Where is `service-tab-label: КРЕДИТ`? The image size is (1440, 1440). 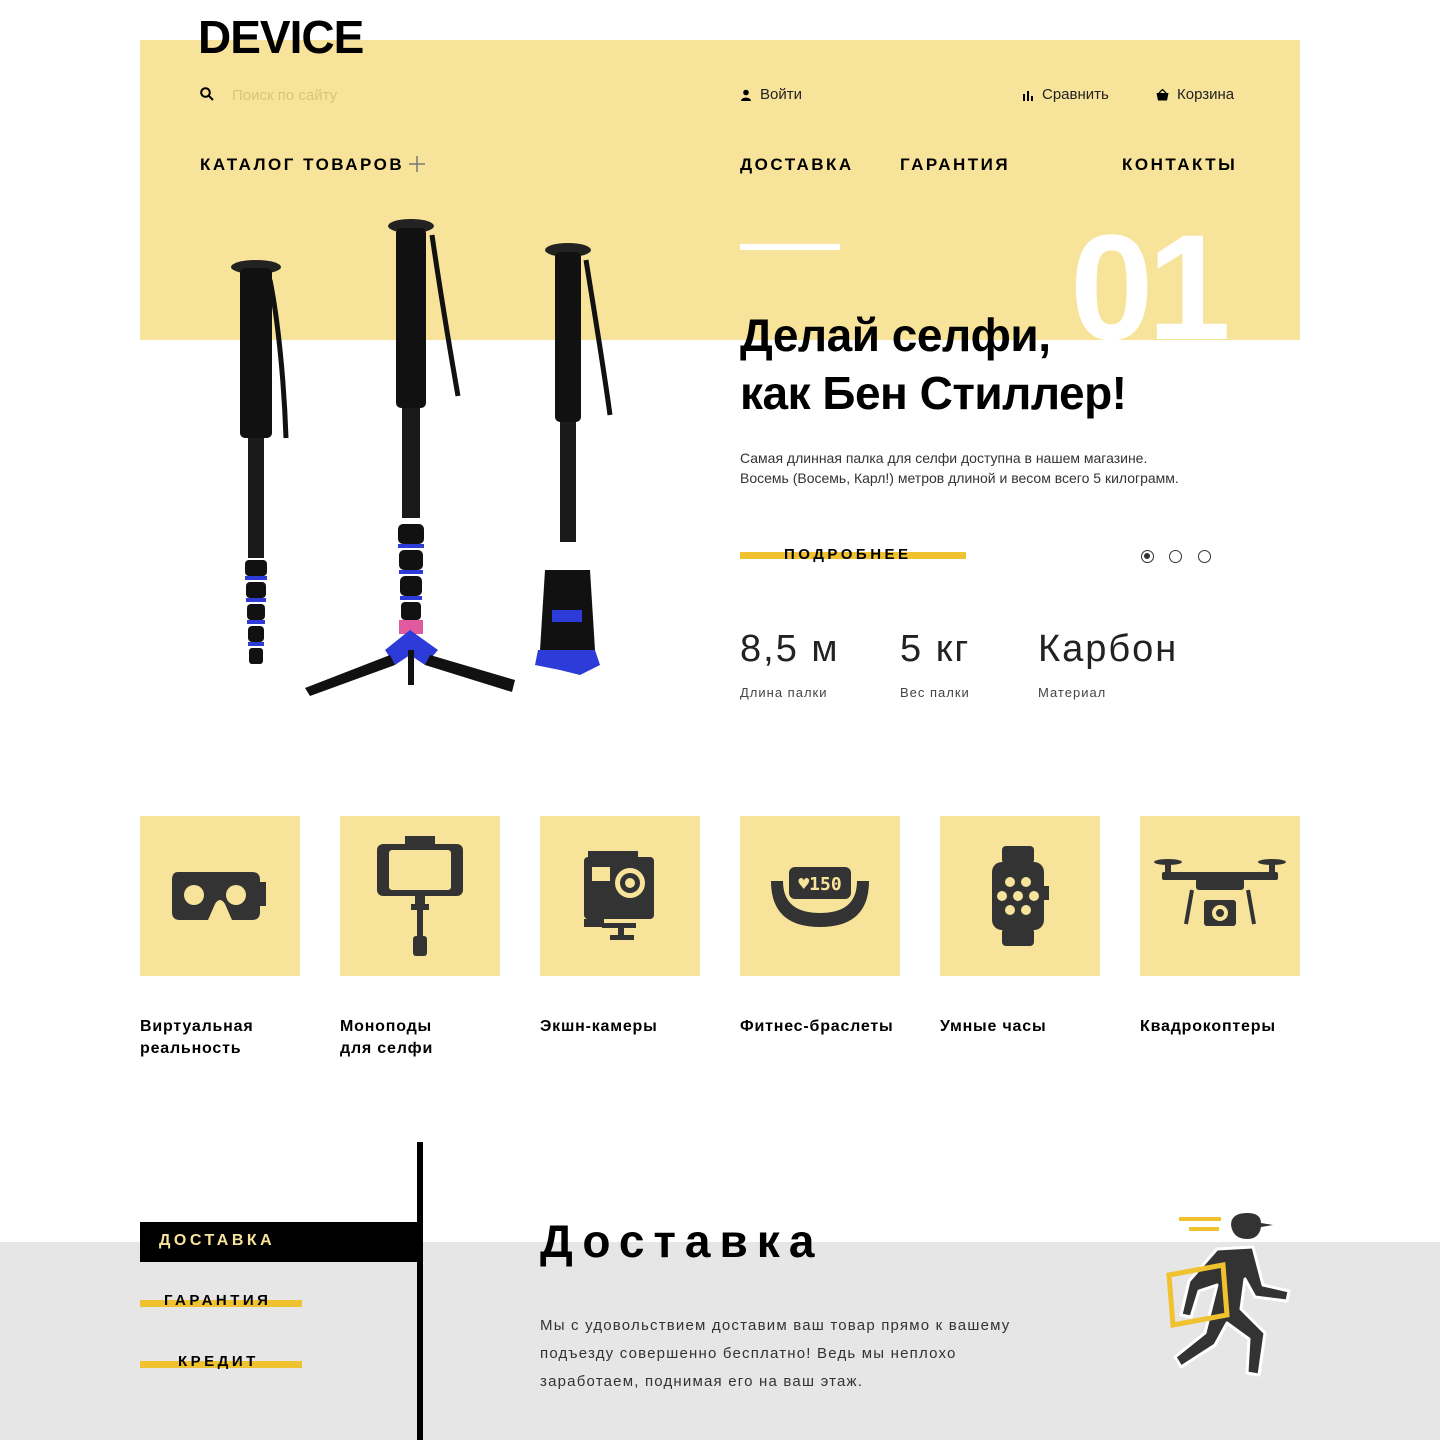 service-tab-label: КРЕДИТ is located at coordinates (218, 1361).